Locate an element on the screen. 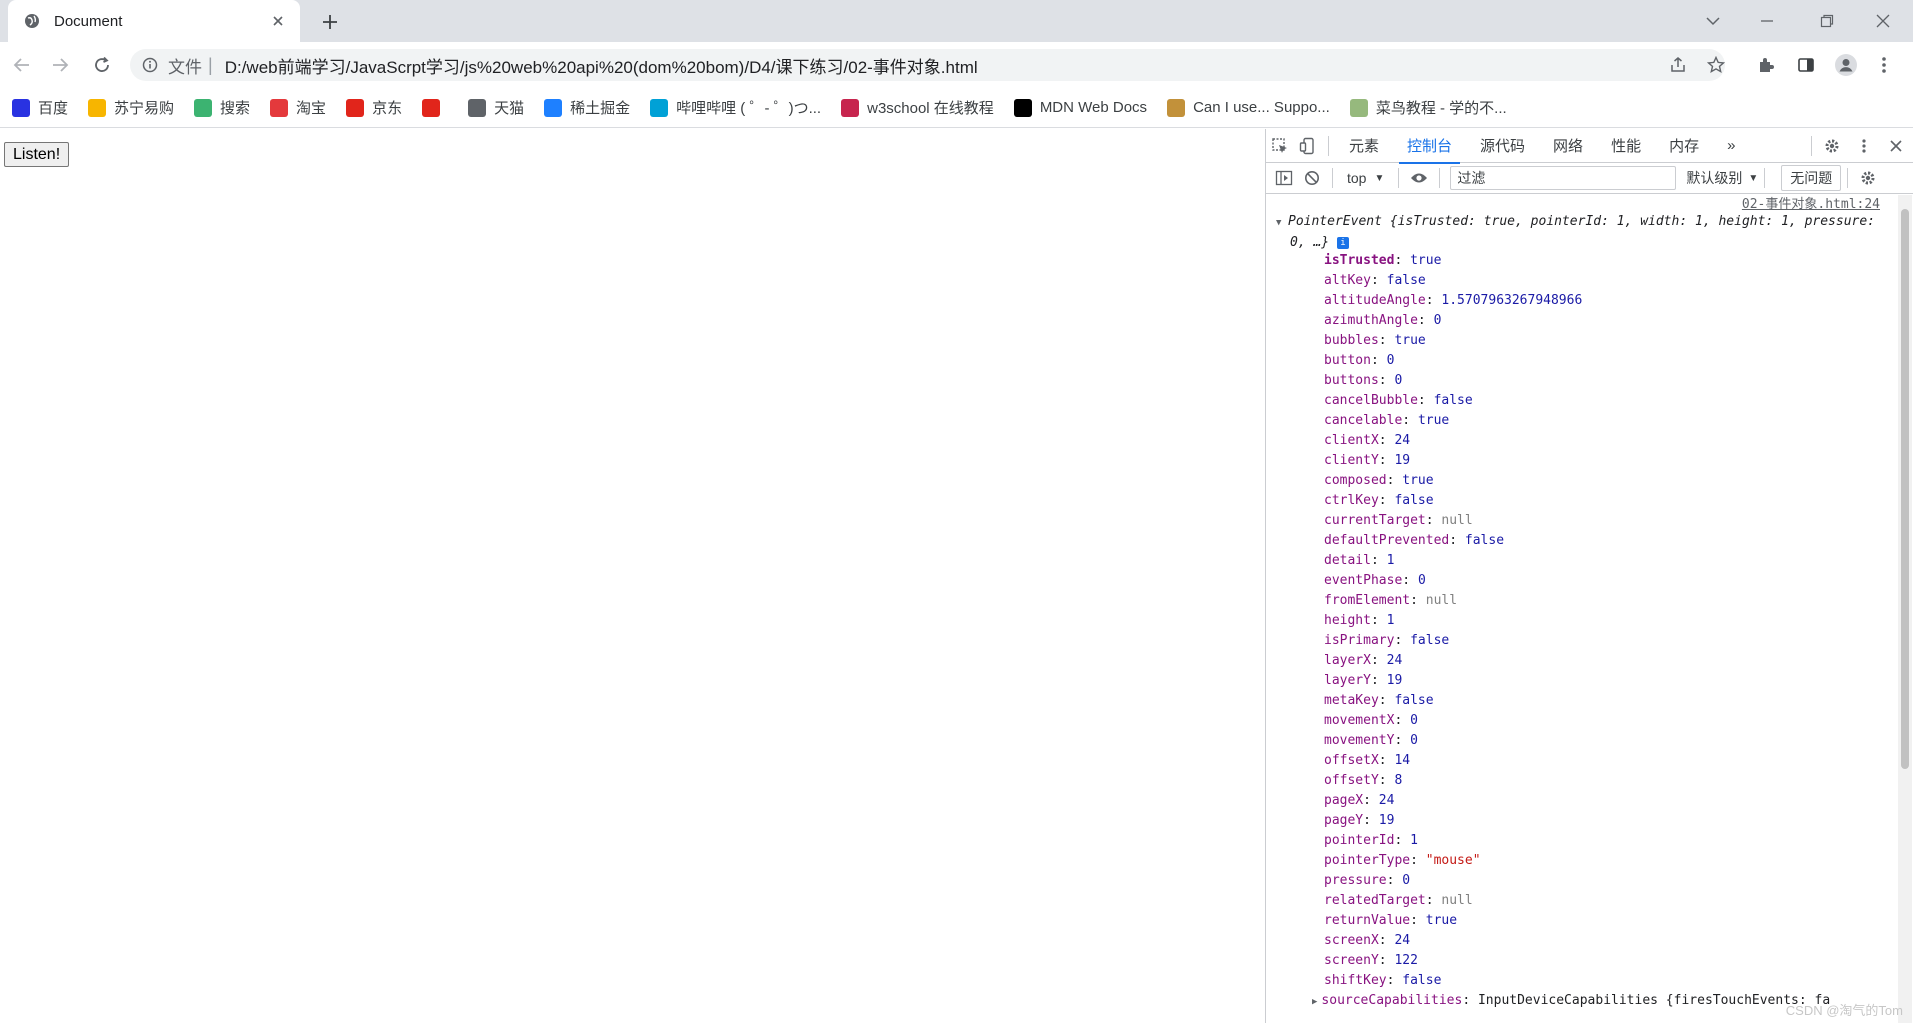  property-row: offsetX: 14 is located at coordinates (1604, 761).